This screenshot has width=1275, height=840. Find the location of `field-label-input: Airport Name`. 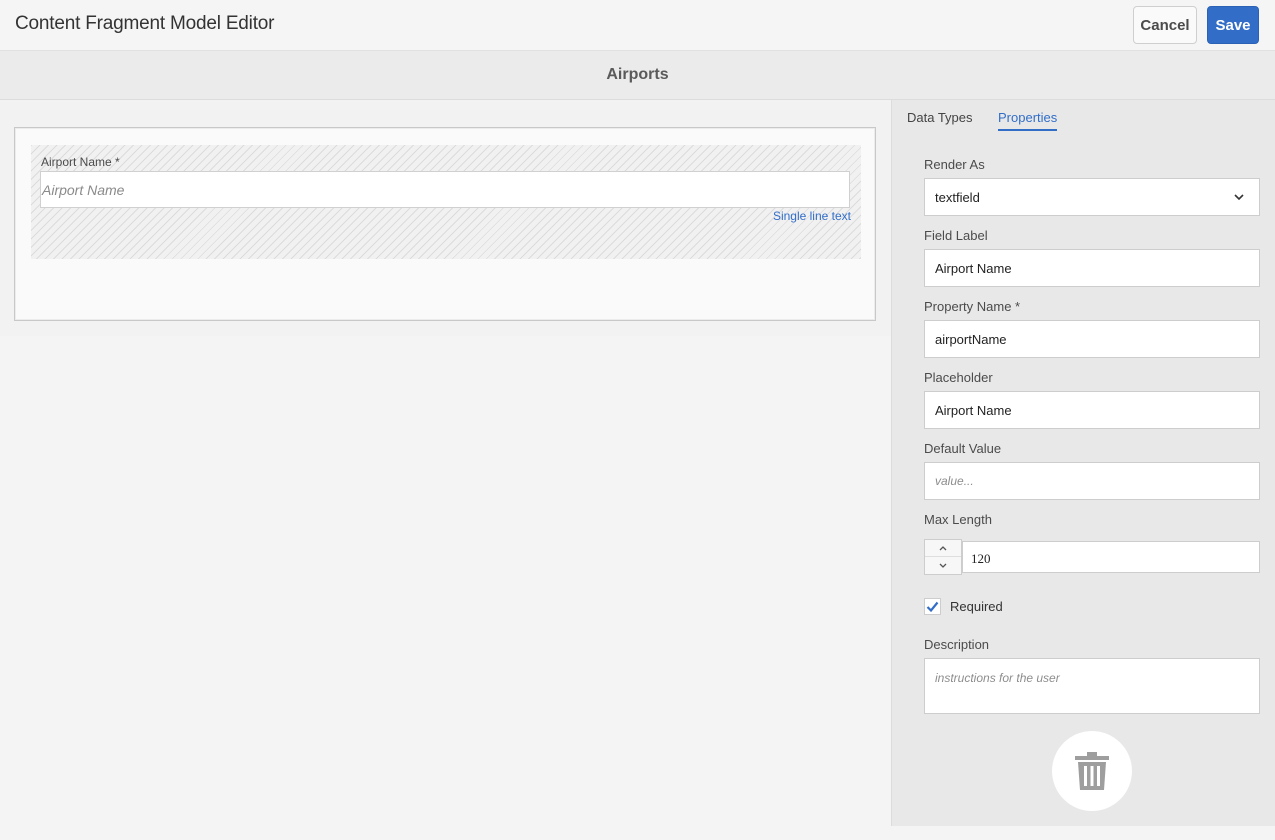

field-label-input: Airport Name is located at coordinates (1092, 268).